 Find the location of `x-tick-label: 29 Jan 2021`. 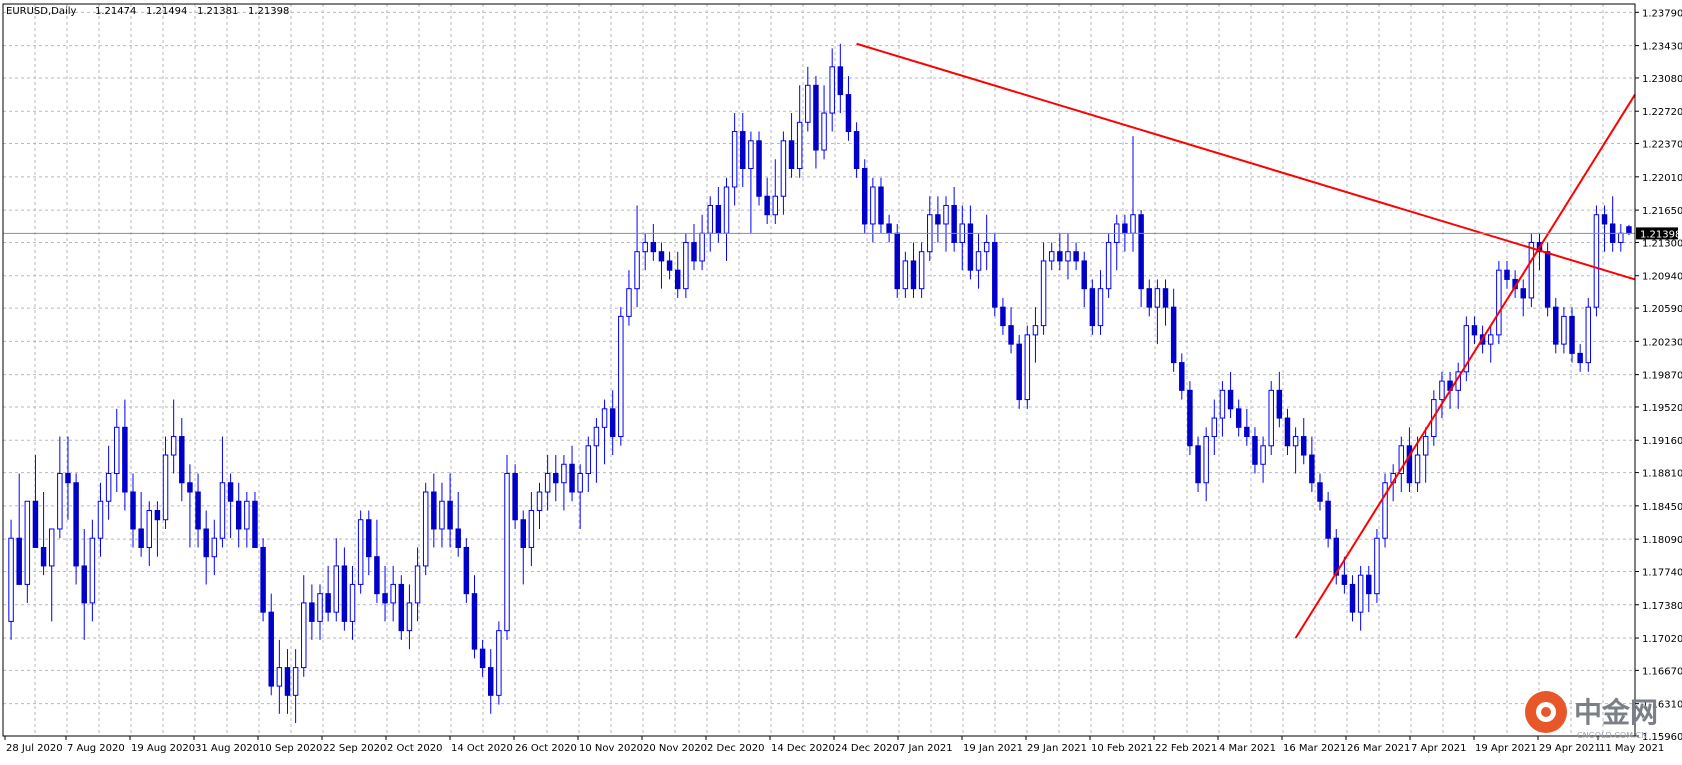

x-tick-label: 29 Jan 2021 is located at coordinates (1057, 748).